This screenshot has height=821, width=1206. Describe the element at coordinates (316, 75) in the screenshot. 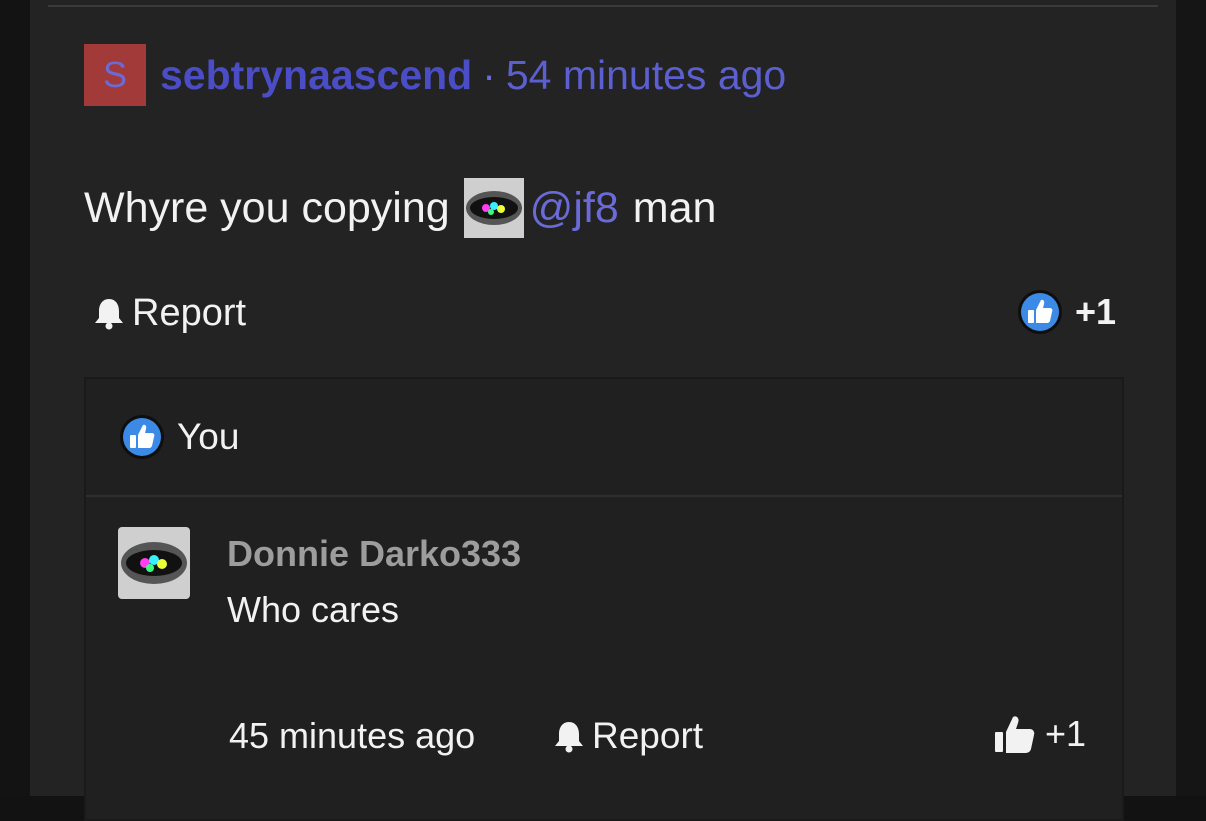

I see `comment-username: sebtrynaascend` at that location.